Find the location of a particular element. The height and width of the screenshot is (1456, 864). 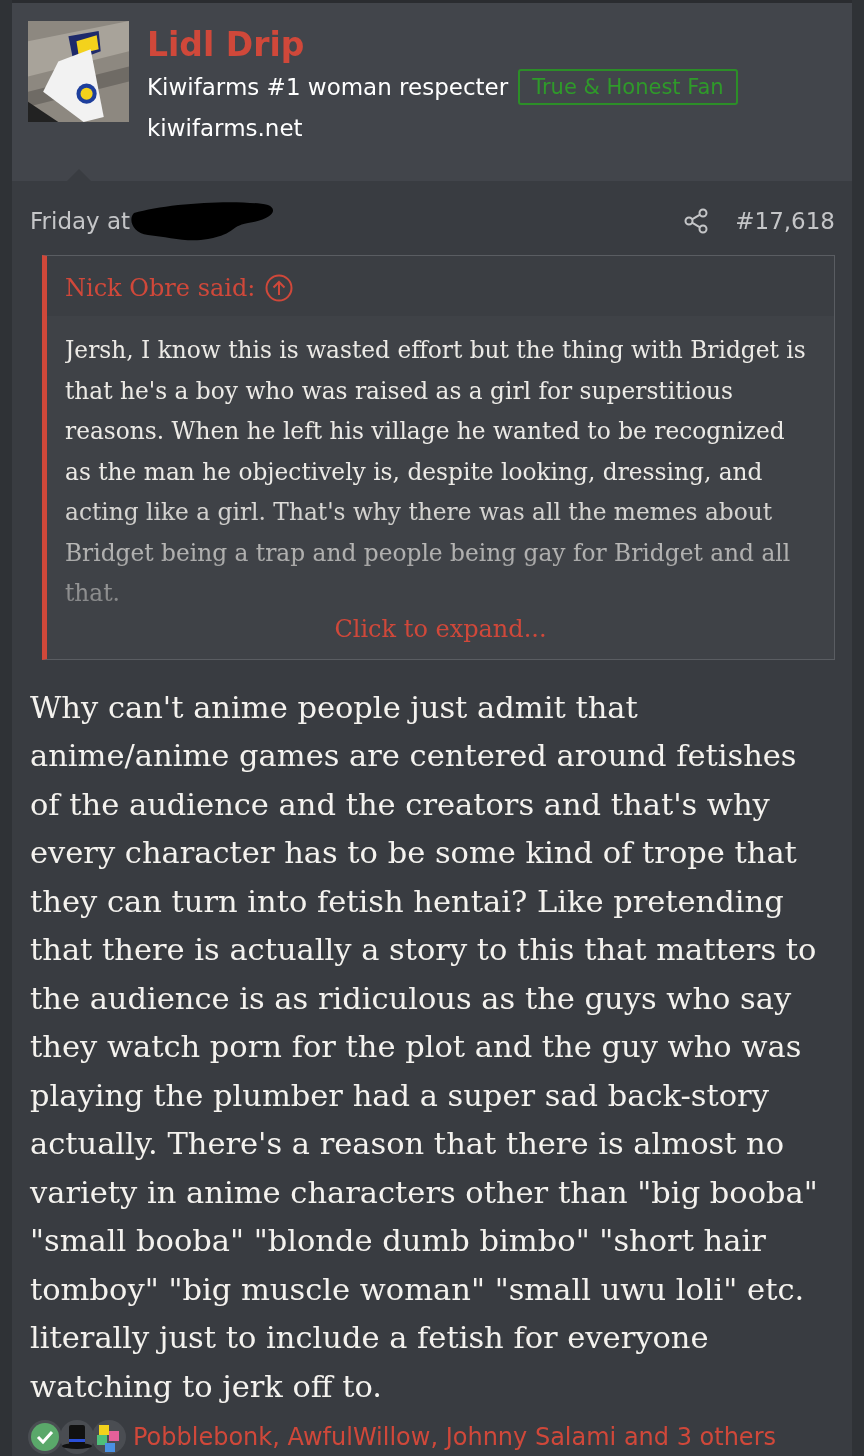

user-banner: True & Honest Fan is located at coordinates (628, 87).